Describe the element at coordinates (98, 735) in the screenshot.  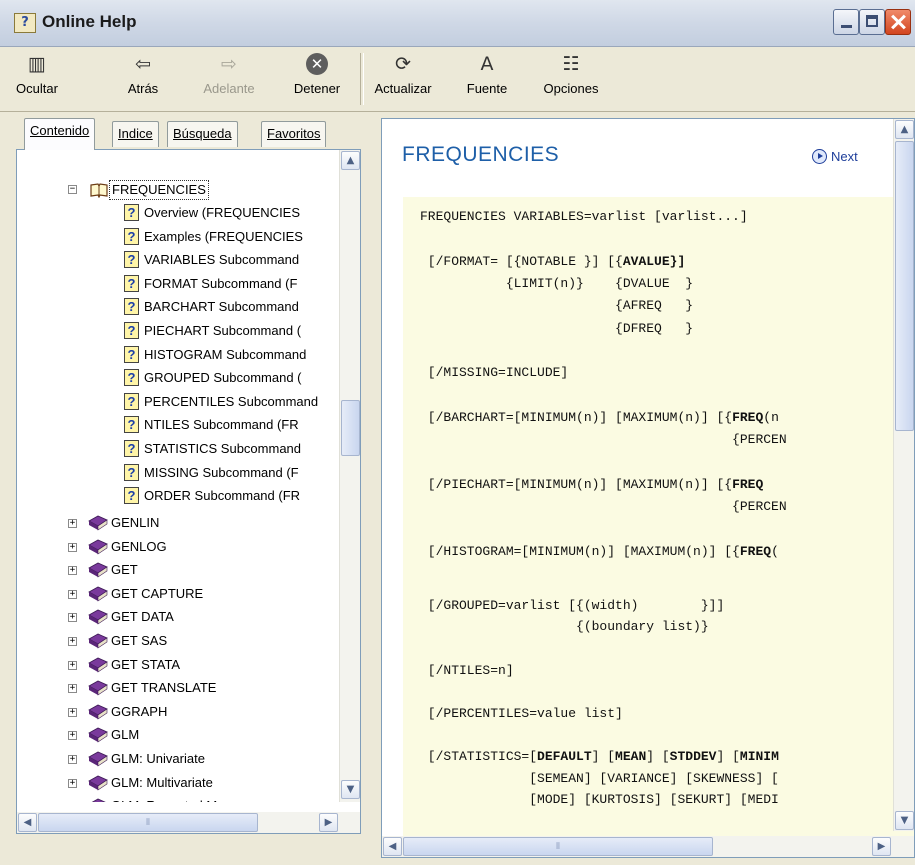
I see `closed-book-icon` at that location.